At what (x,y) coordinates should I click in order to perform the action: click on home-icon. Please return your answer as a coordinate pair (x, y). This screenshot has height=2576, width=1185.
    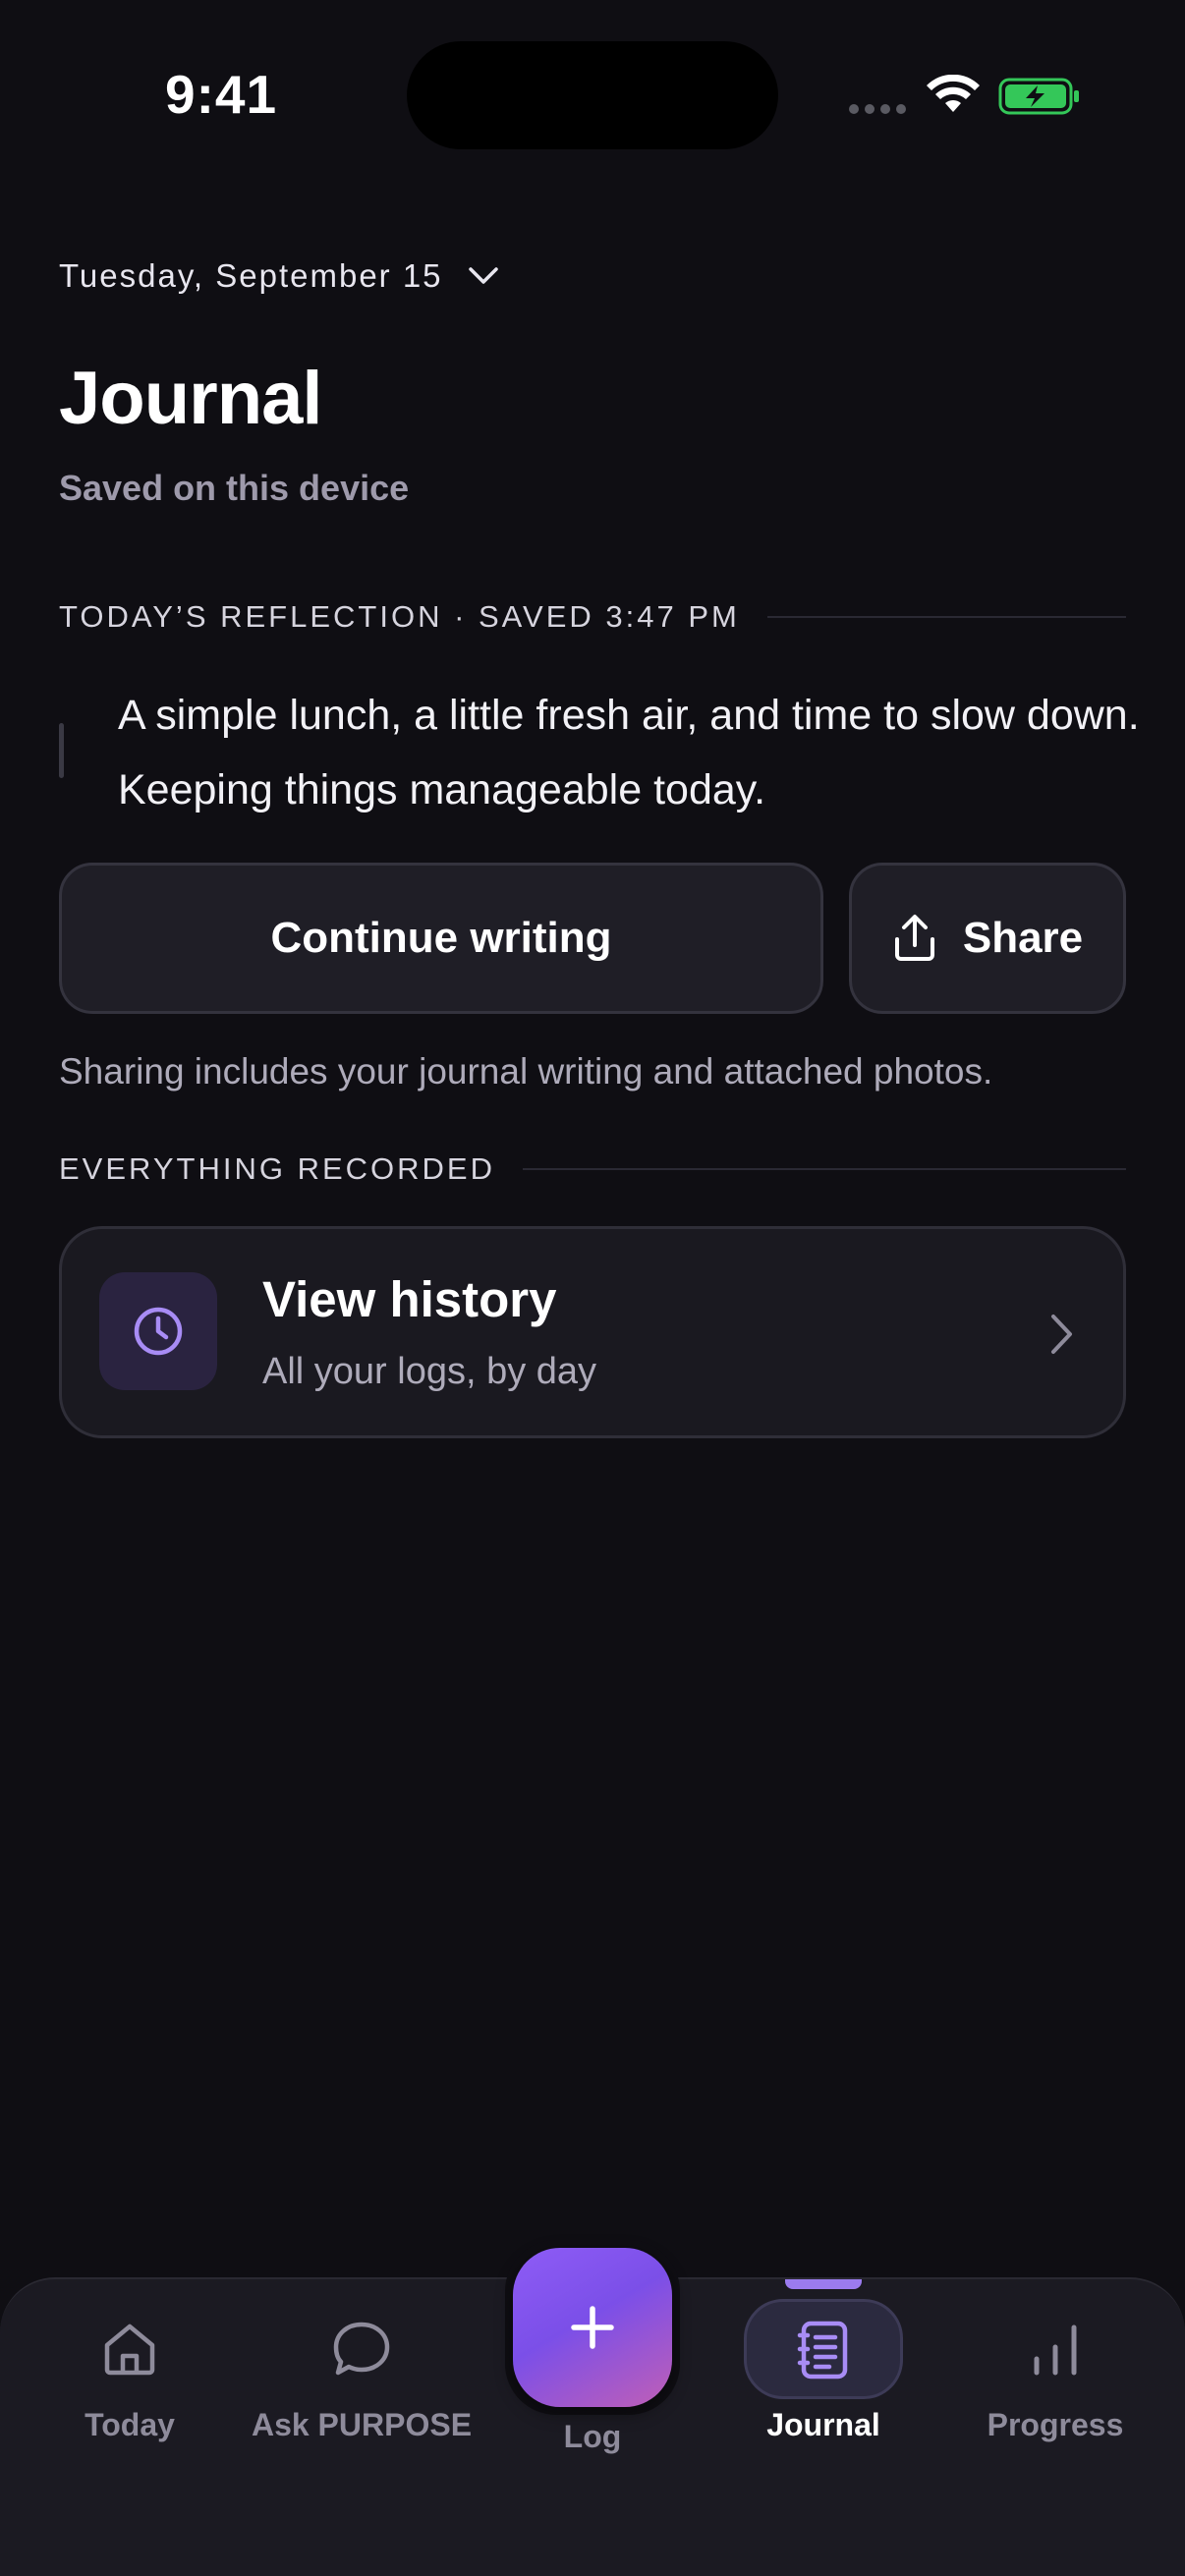
    Looking at the image, I should click on (130, 2350).